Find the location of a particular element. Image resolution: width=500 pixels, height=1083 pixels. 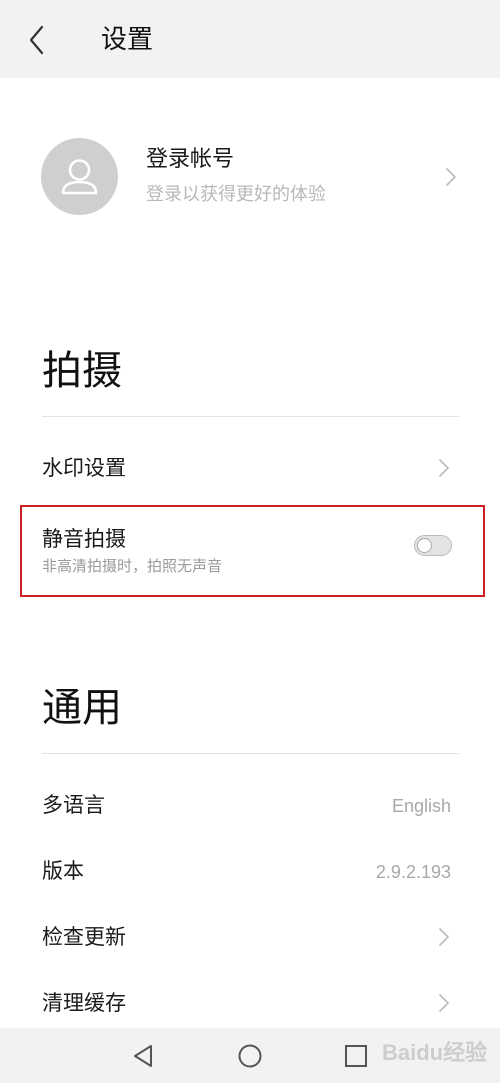

language-value: English is located at coordinates (421, 806).